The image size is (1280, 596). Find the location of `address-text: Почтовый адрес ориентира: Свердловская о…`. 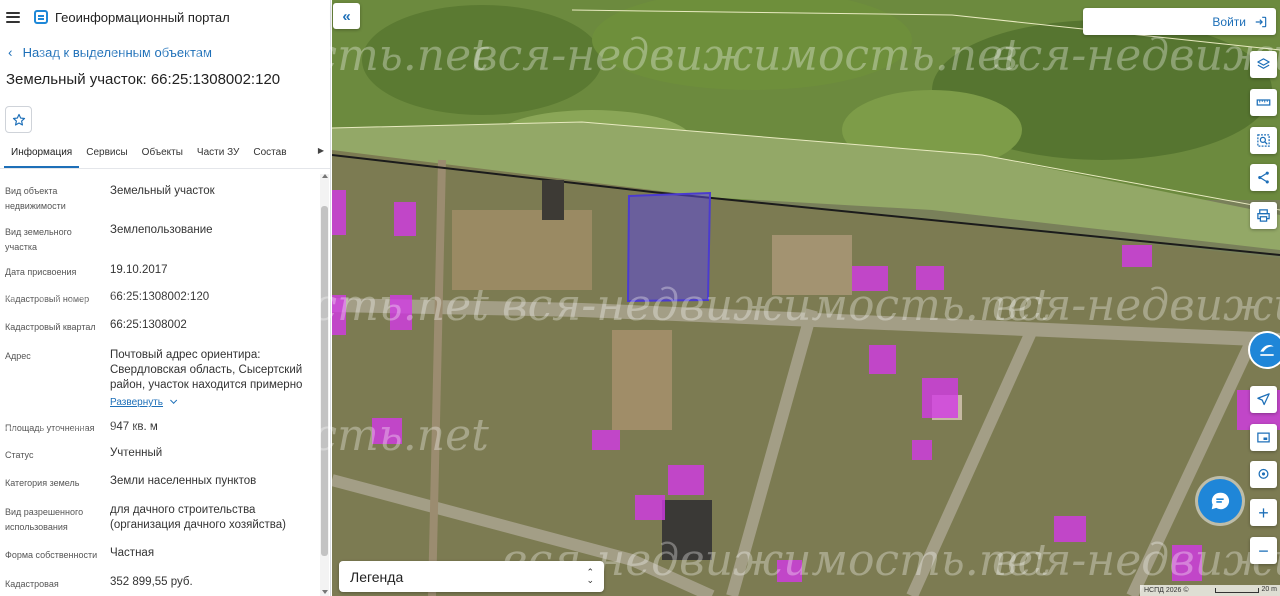

address-text: Почтовый адрес ориентира: Свердловская о… is located at coordinates (206, 370).